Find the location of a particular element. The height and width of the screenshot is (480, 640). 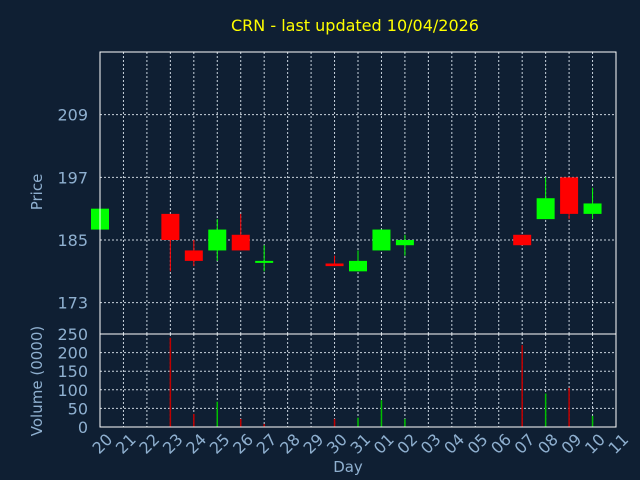

price-tick-label: 185 is located at coordinates (72, 240).